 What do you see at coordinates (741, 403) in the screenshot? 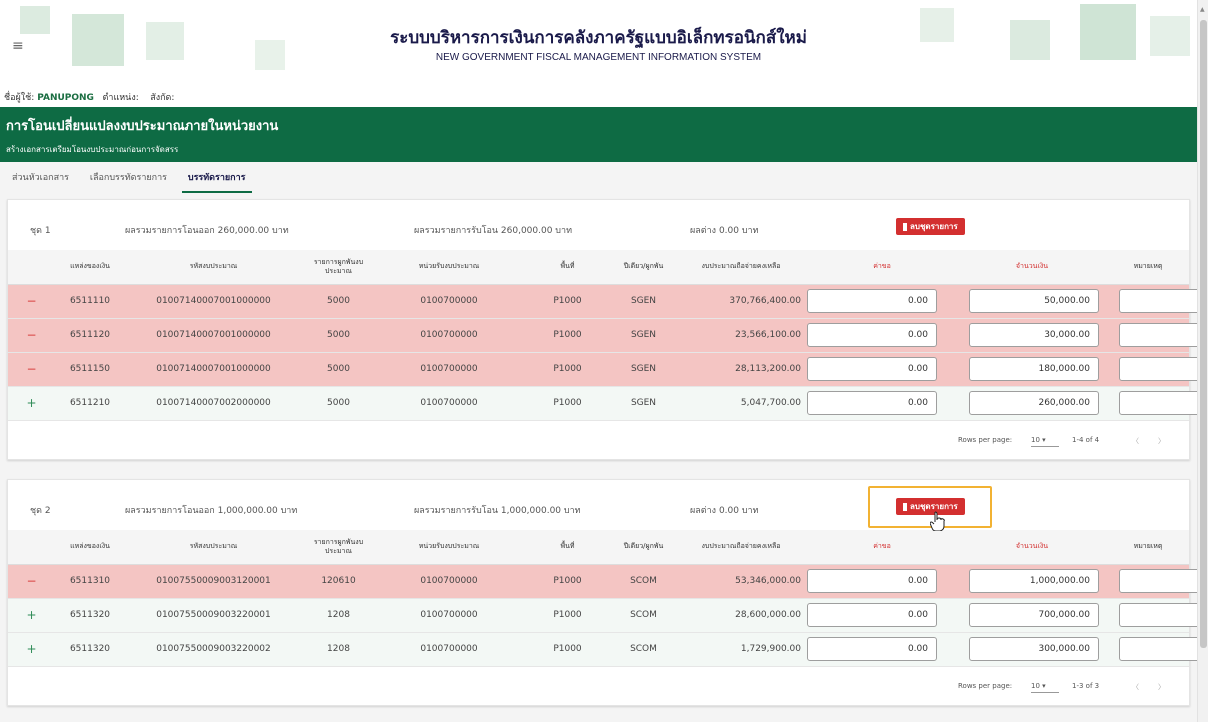
I see `cell-balance: 5,047,700.00` at bounding box center [741, 403].